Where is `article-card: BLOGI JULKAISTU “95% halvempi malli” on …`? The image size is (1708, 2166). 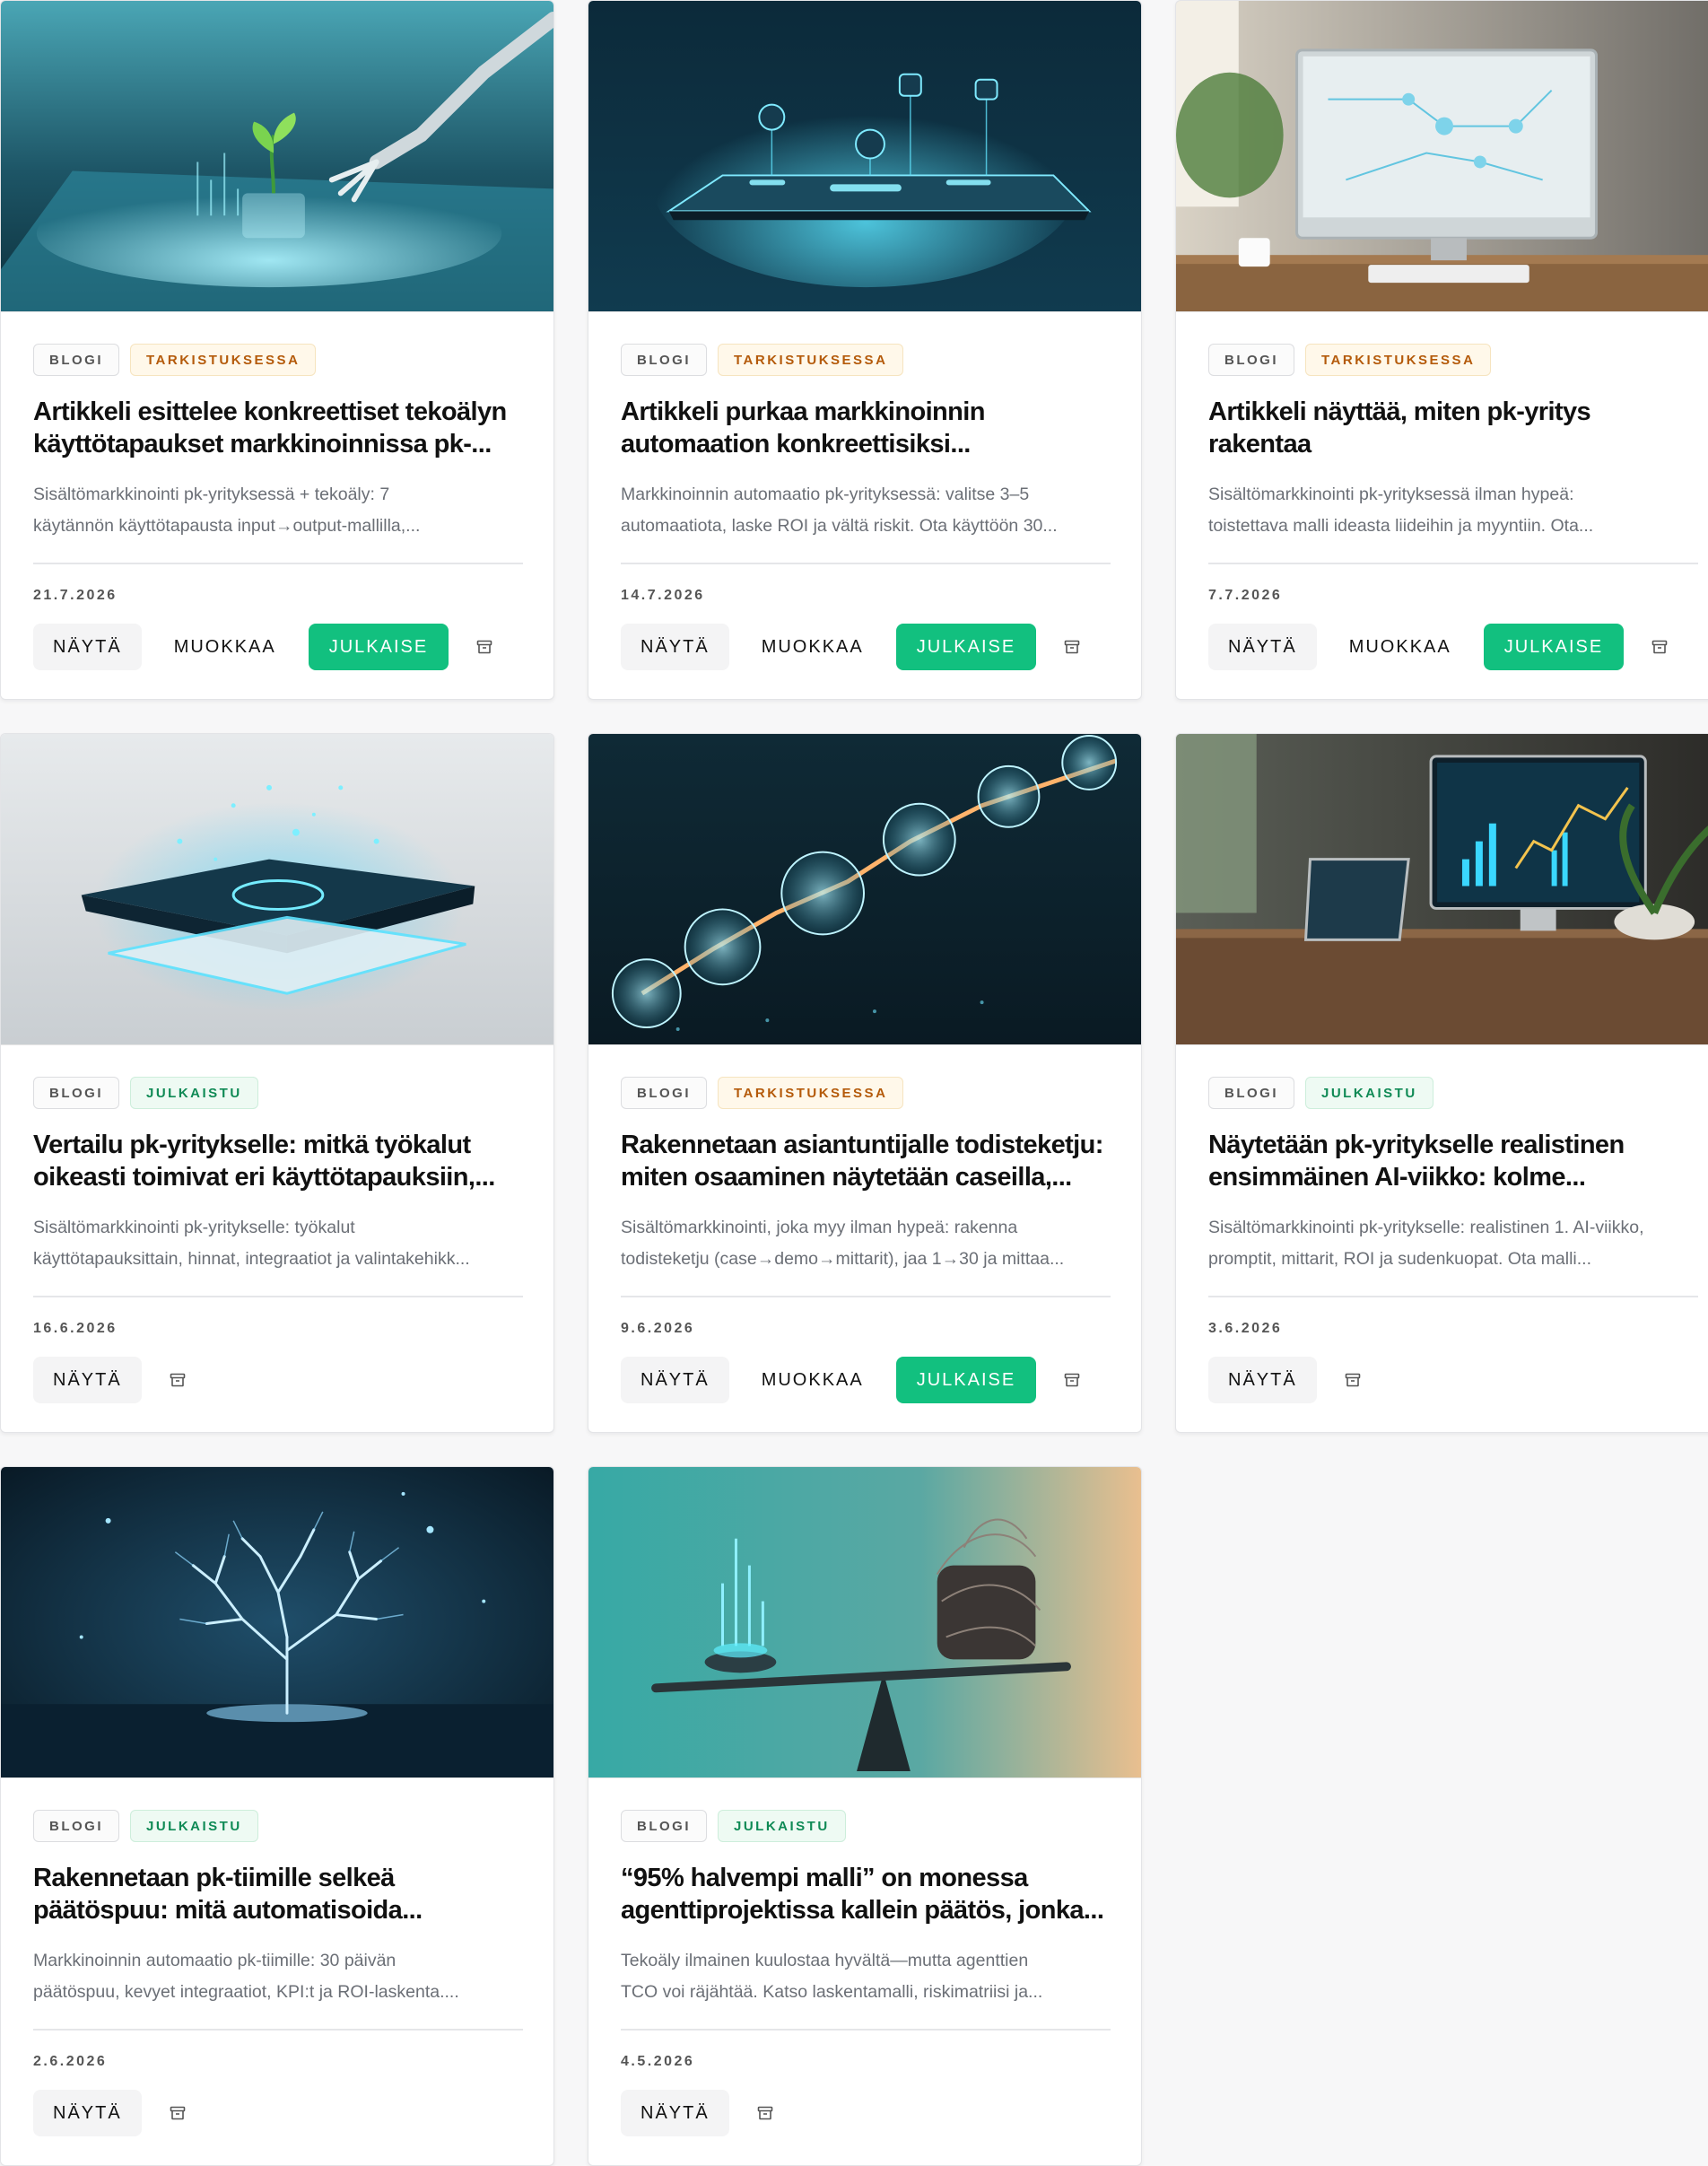
article-card: BLOGI JULKAISTU “95% halvempi malli” on … is located at coordinates (865, 1816).